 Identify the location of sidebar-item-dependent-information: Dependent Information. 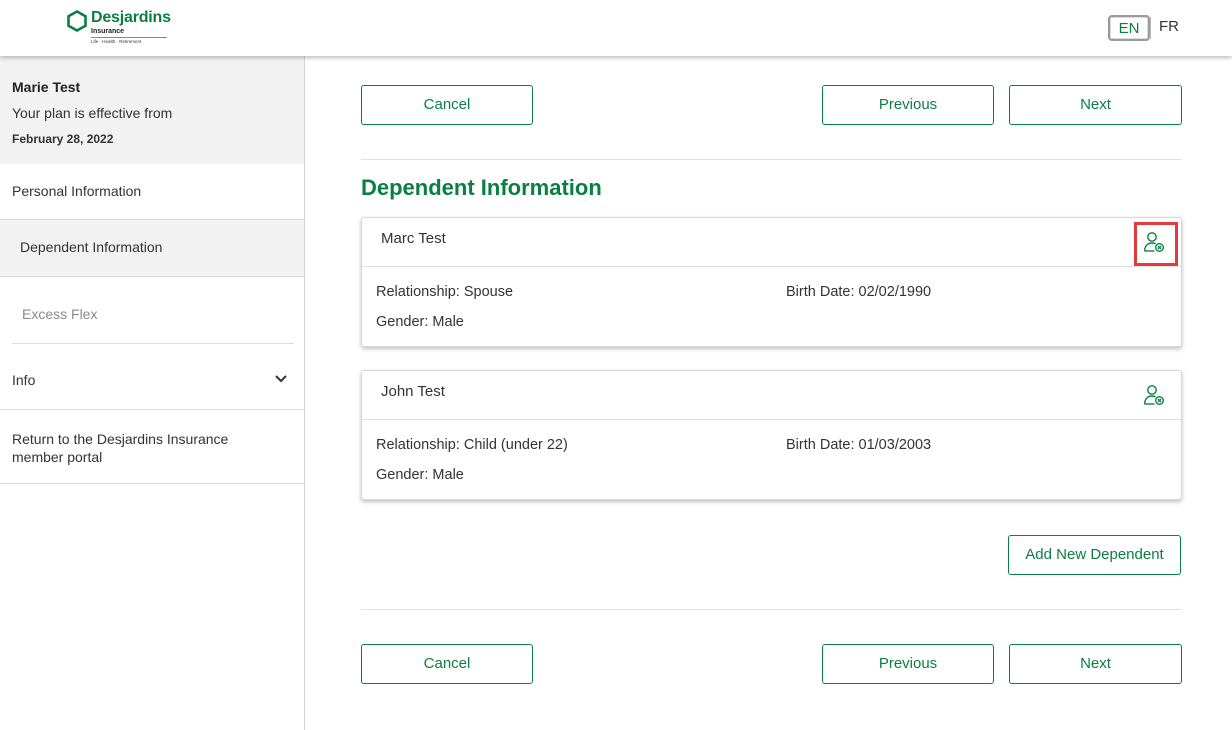
(152, 248).